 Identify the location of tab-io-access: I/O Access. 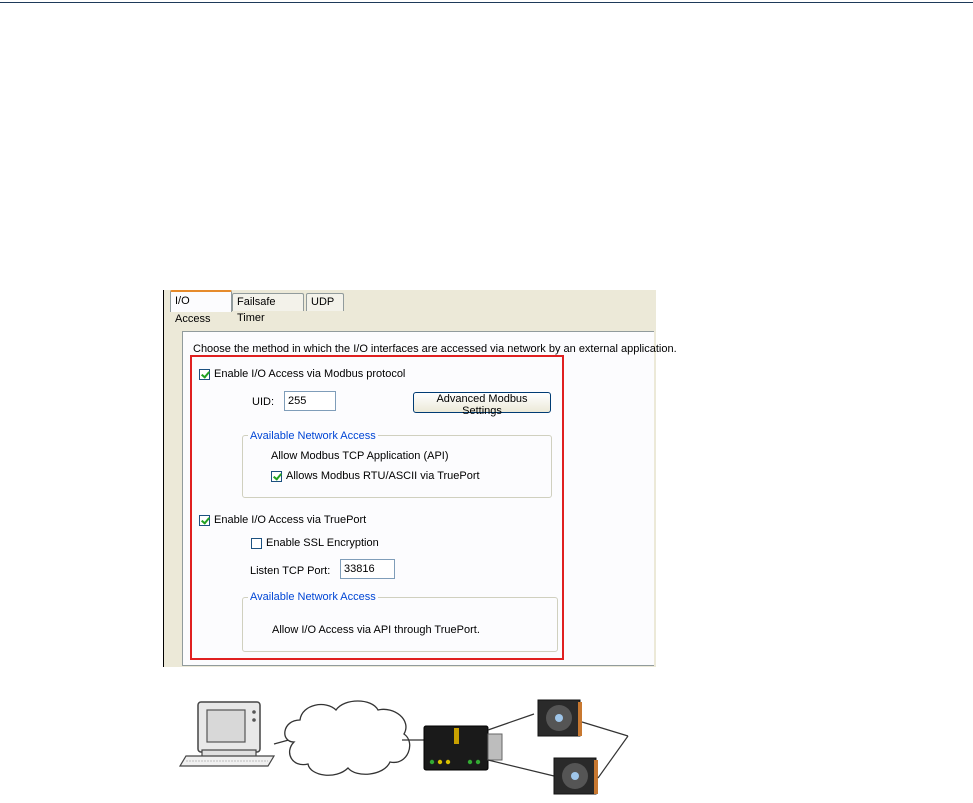
(201, 307).